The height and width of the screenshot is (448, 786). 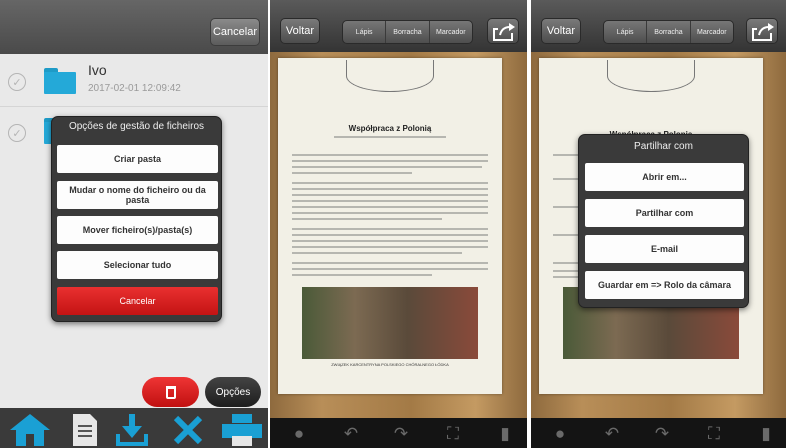 What do you see at coordinates (134, 82) in the screenshot?
I see `file-row: ✓ Ivo 2017-02-01 12:09:42` at bounding box center [134, 82].